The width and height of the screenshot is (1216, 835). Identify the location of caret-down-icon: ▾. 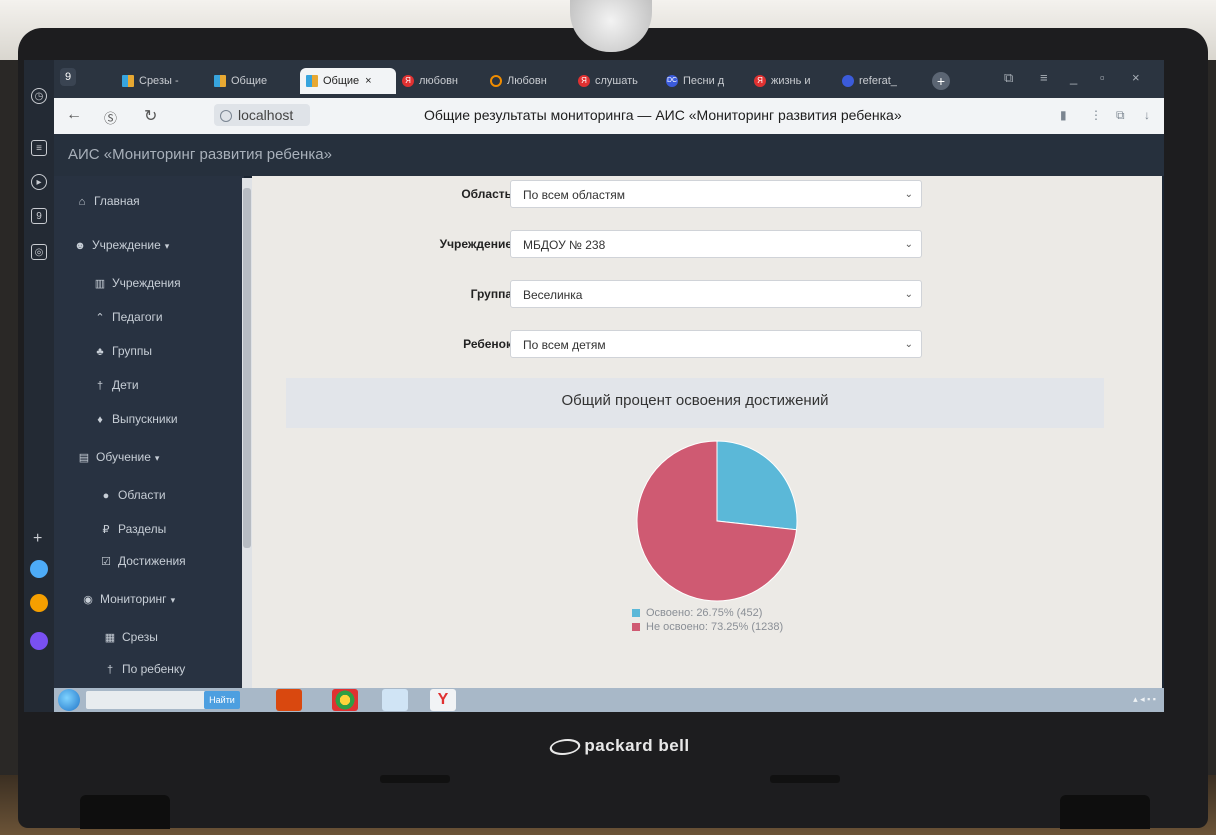
(173, 600).